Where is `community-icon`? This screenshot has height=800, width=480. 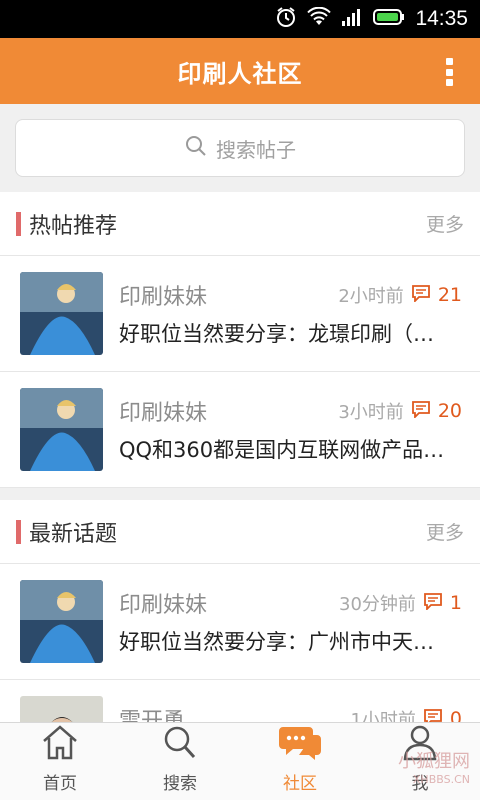
community-icon is located at coordinates (300, 744).